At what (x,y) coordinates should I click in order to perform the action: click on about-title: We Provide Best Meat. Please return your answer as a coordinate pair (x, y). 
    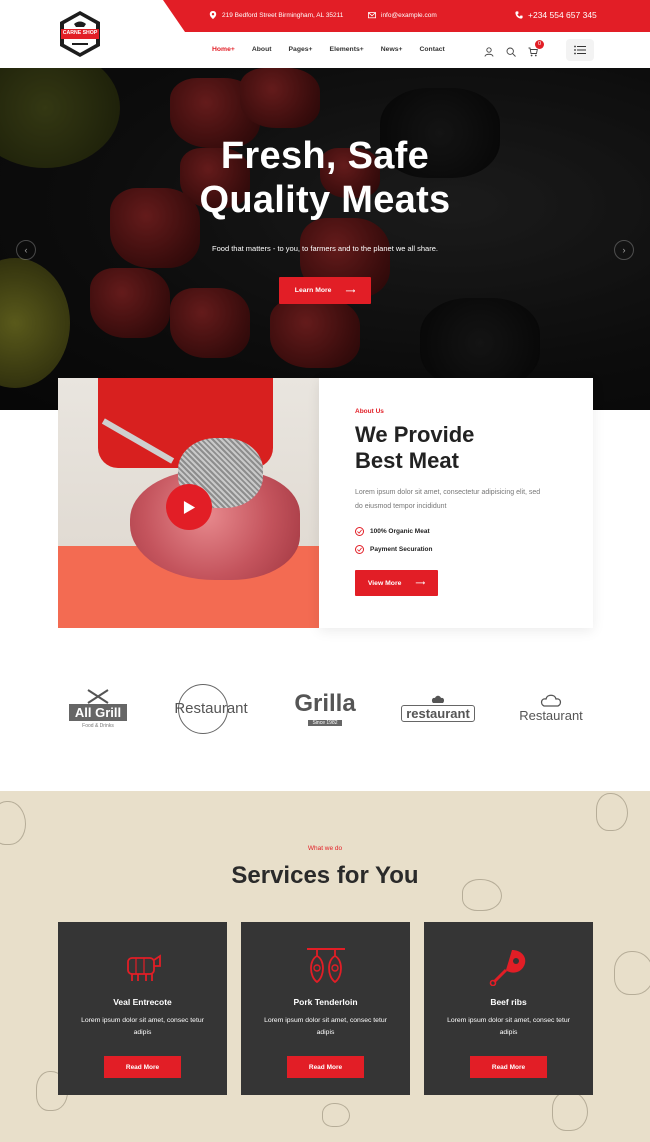
    Looking at the image, I should click on (415, 447).